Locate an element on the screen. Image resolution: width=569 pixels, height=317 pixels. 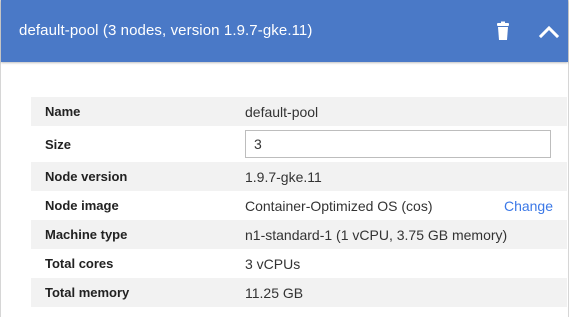
name-label: Name is located at coordinates (63, 111).